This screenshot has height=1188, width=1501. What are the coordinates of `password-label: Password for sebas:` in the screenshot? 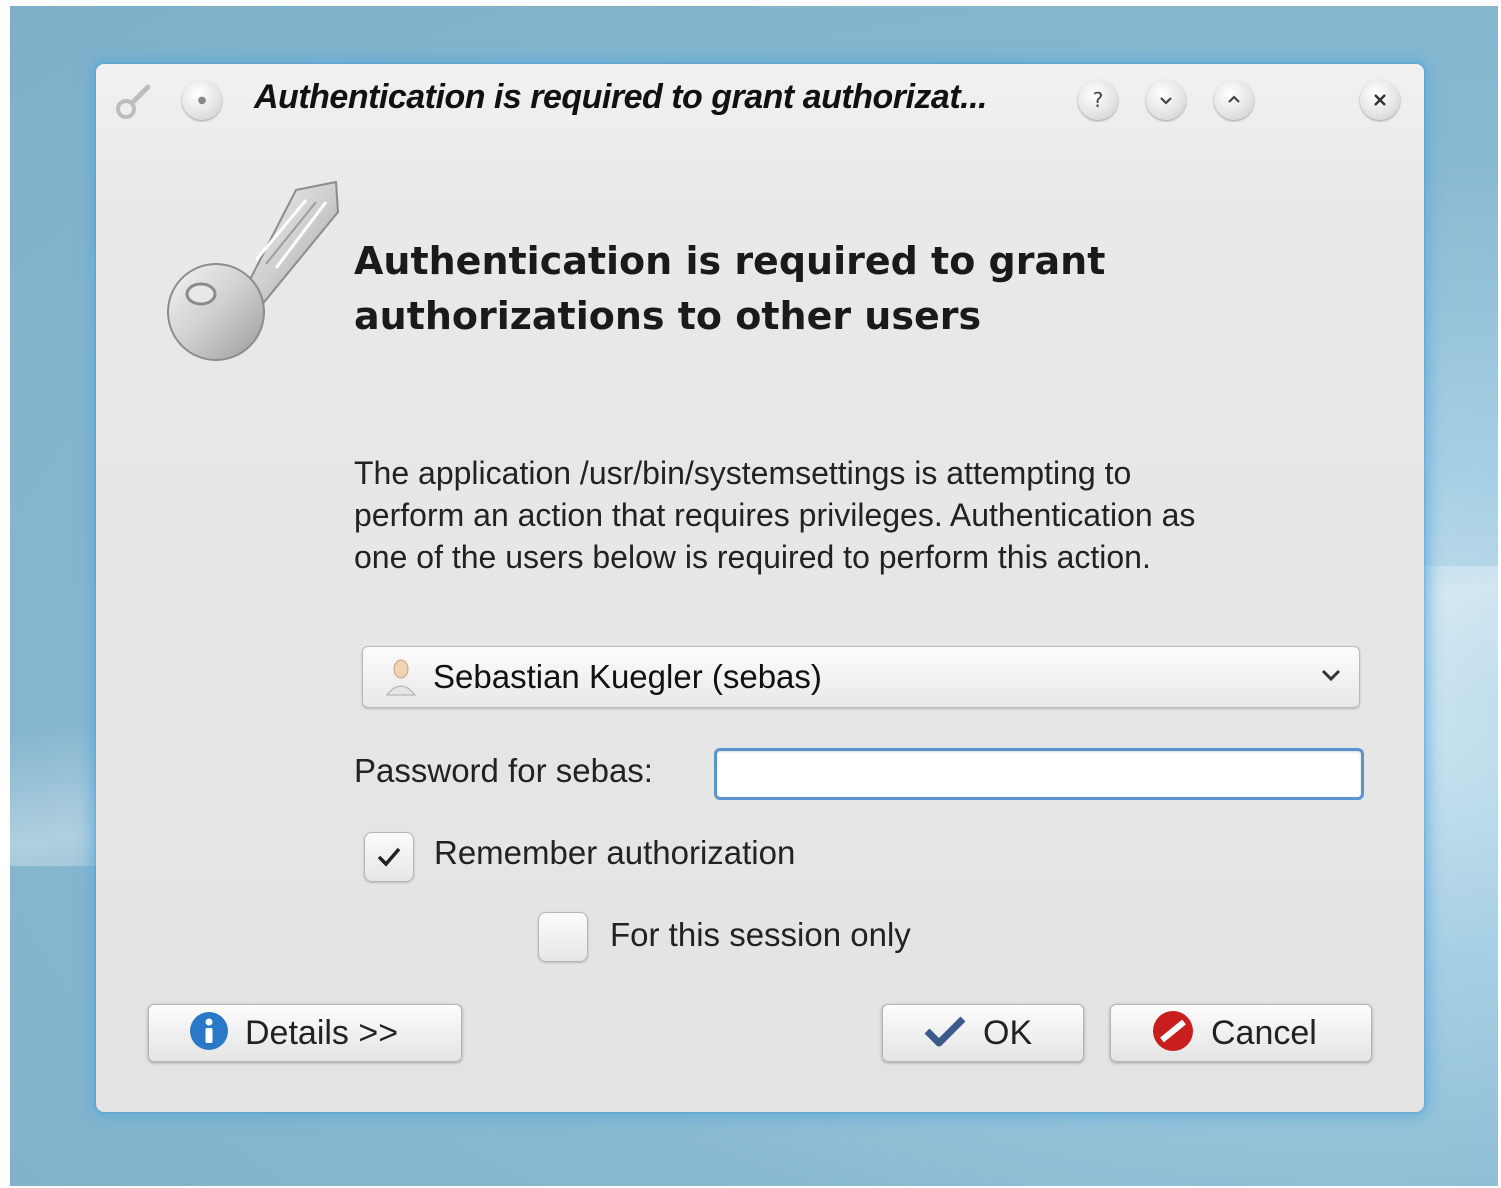 It's located at (503, 770).